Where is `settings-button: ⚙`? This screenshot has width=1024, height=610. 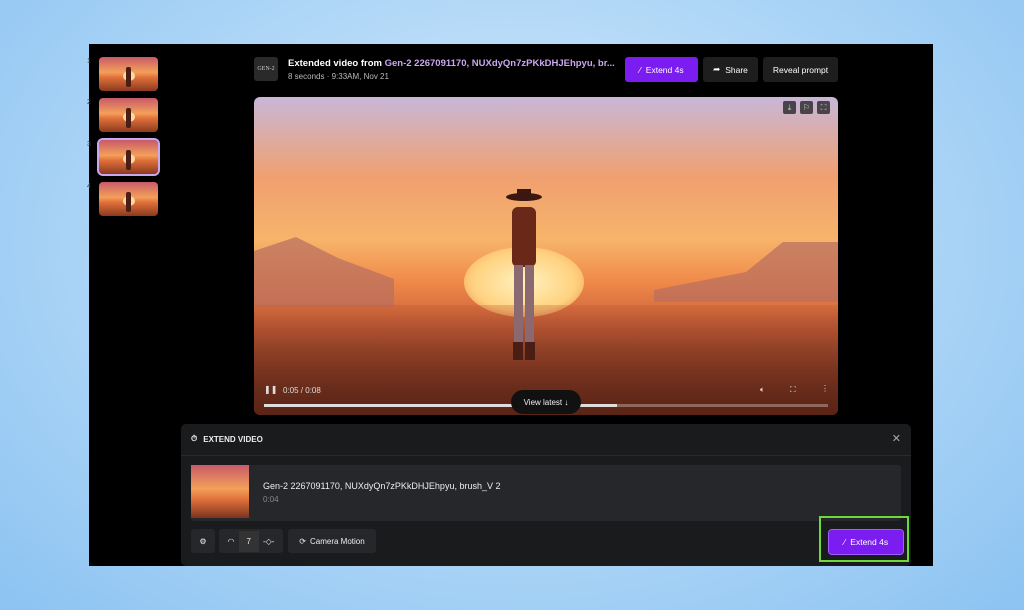
settings-button: ⚙ is located at coordinates (203, 541).